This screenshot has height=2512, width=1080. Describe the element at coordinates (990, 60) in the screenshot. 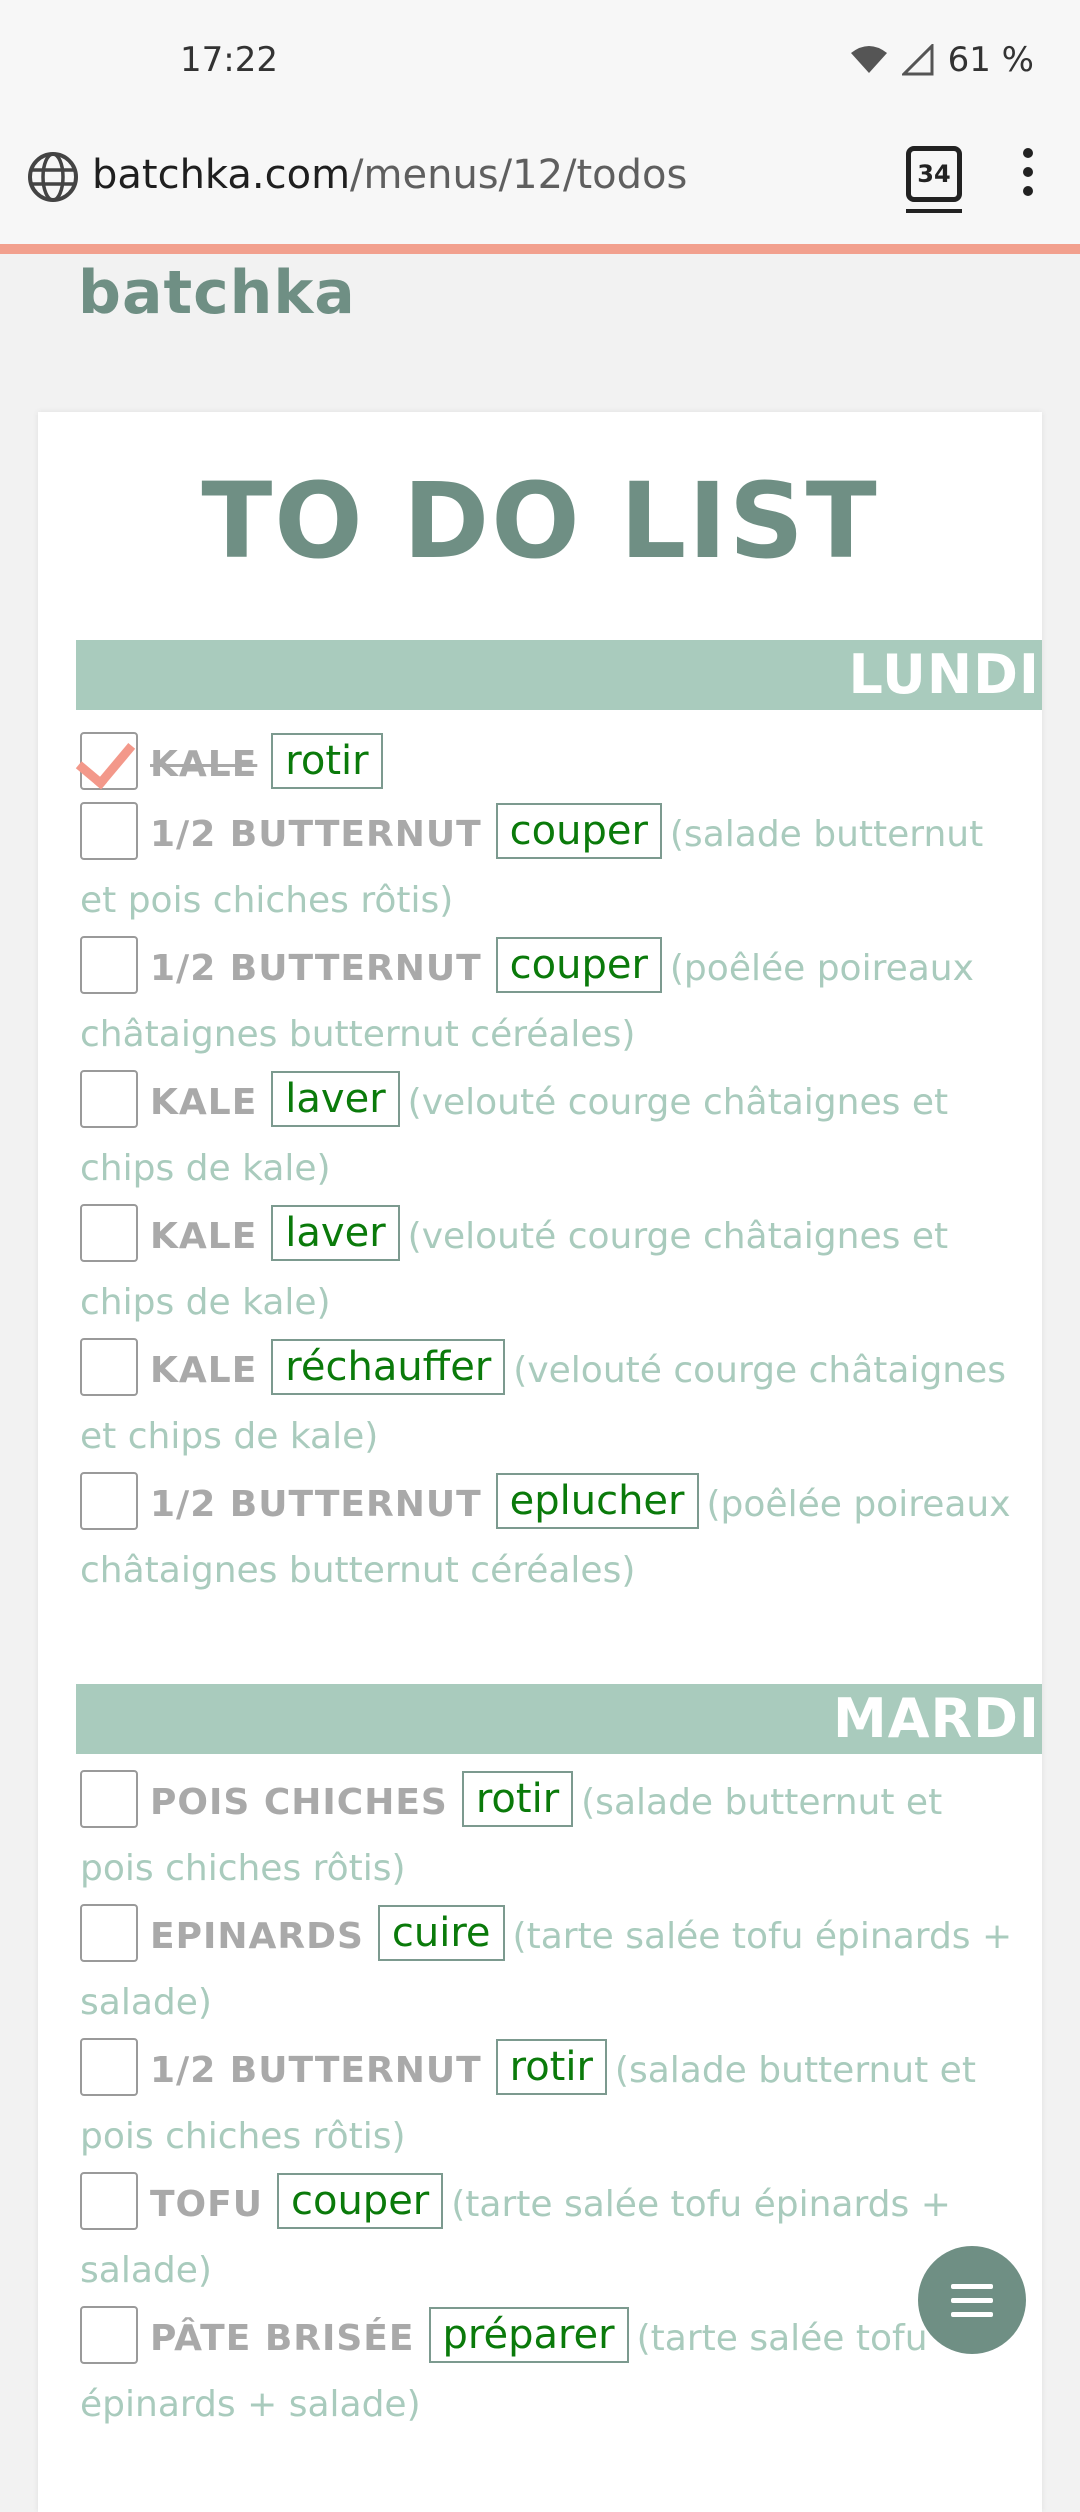

I see `battery-level: 61 %` at that location.